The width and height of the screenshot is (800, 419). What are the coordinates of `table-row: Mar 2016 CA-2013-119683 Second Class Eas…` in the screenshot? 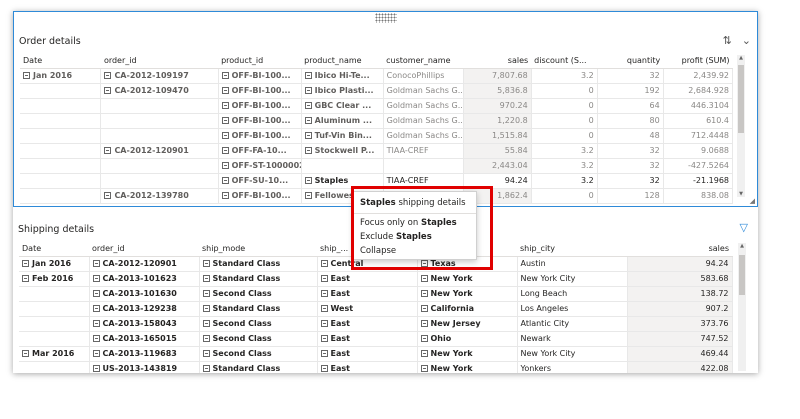 It's located at (376, 354).